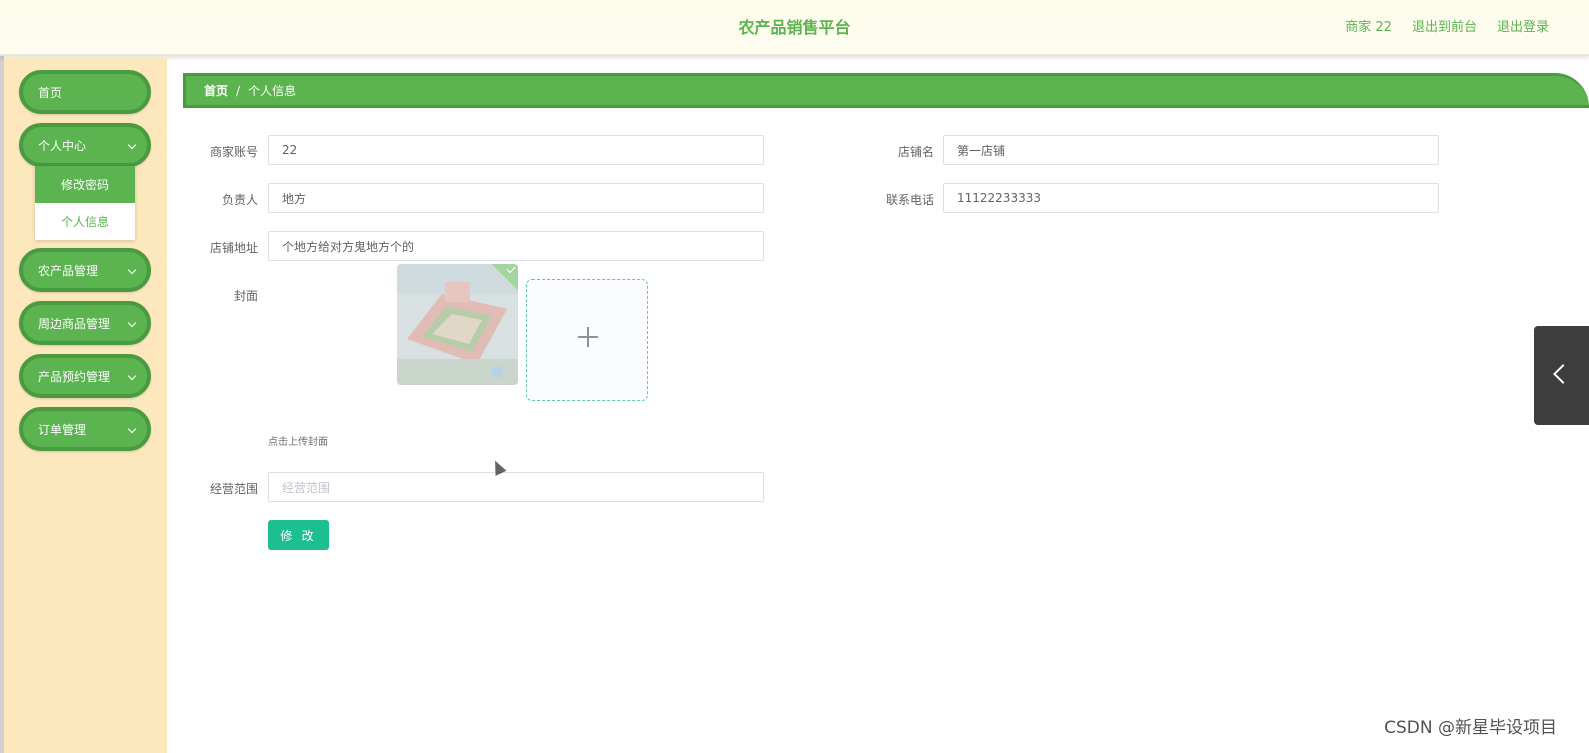  Describe the element at coordinates (85, 92) in the screenshot. I see `sidebar-item-home: 首页` at that location.